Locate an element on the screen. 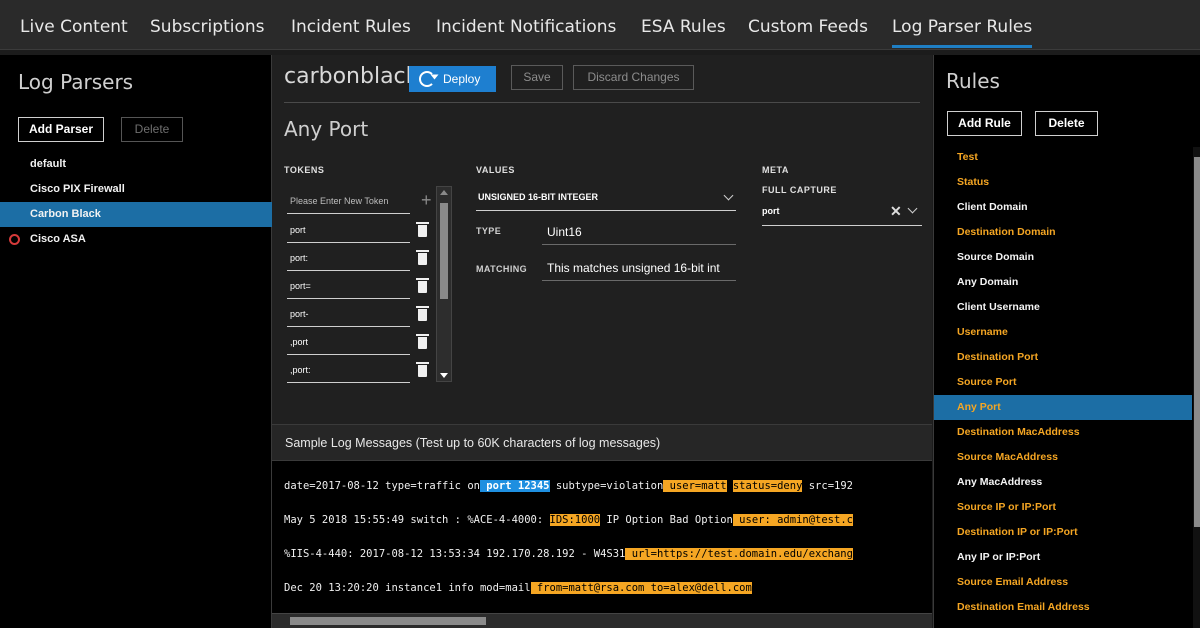 The width and height of the screenshot is (1200, 628). token-item: port is located at coordinates (348, 230).